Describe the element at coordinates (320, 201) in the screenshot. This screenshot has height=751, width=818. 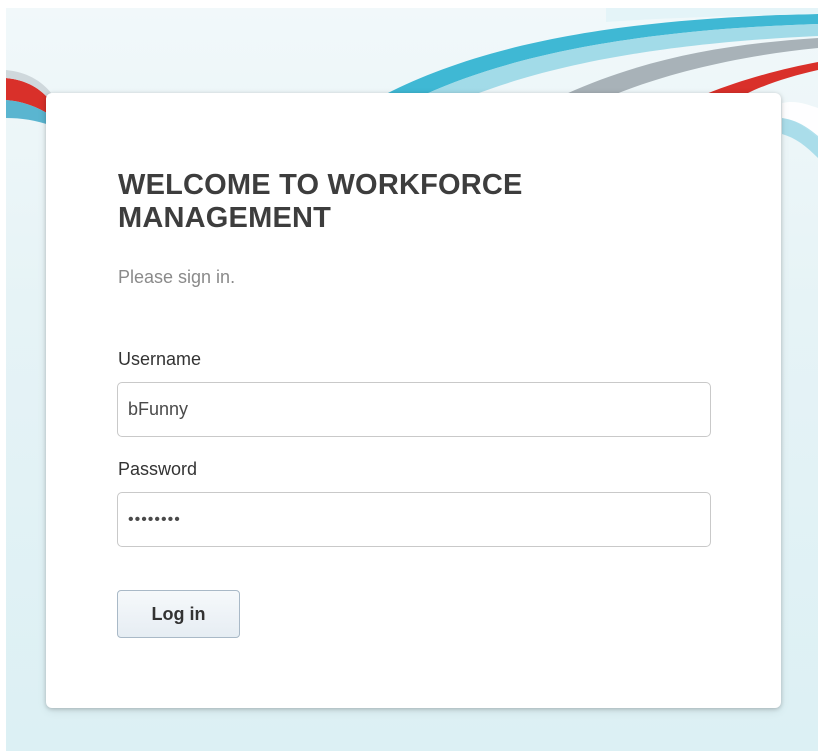
I see `page-title: WELCOME TO WORKFORCE MANAGEMENT` at that location.